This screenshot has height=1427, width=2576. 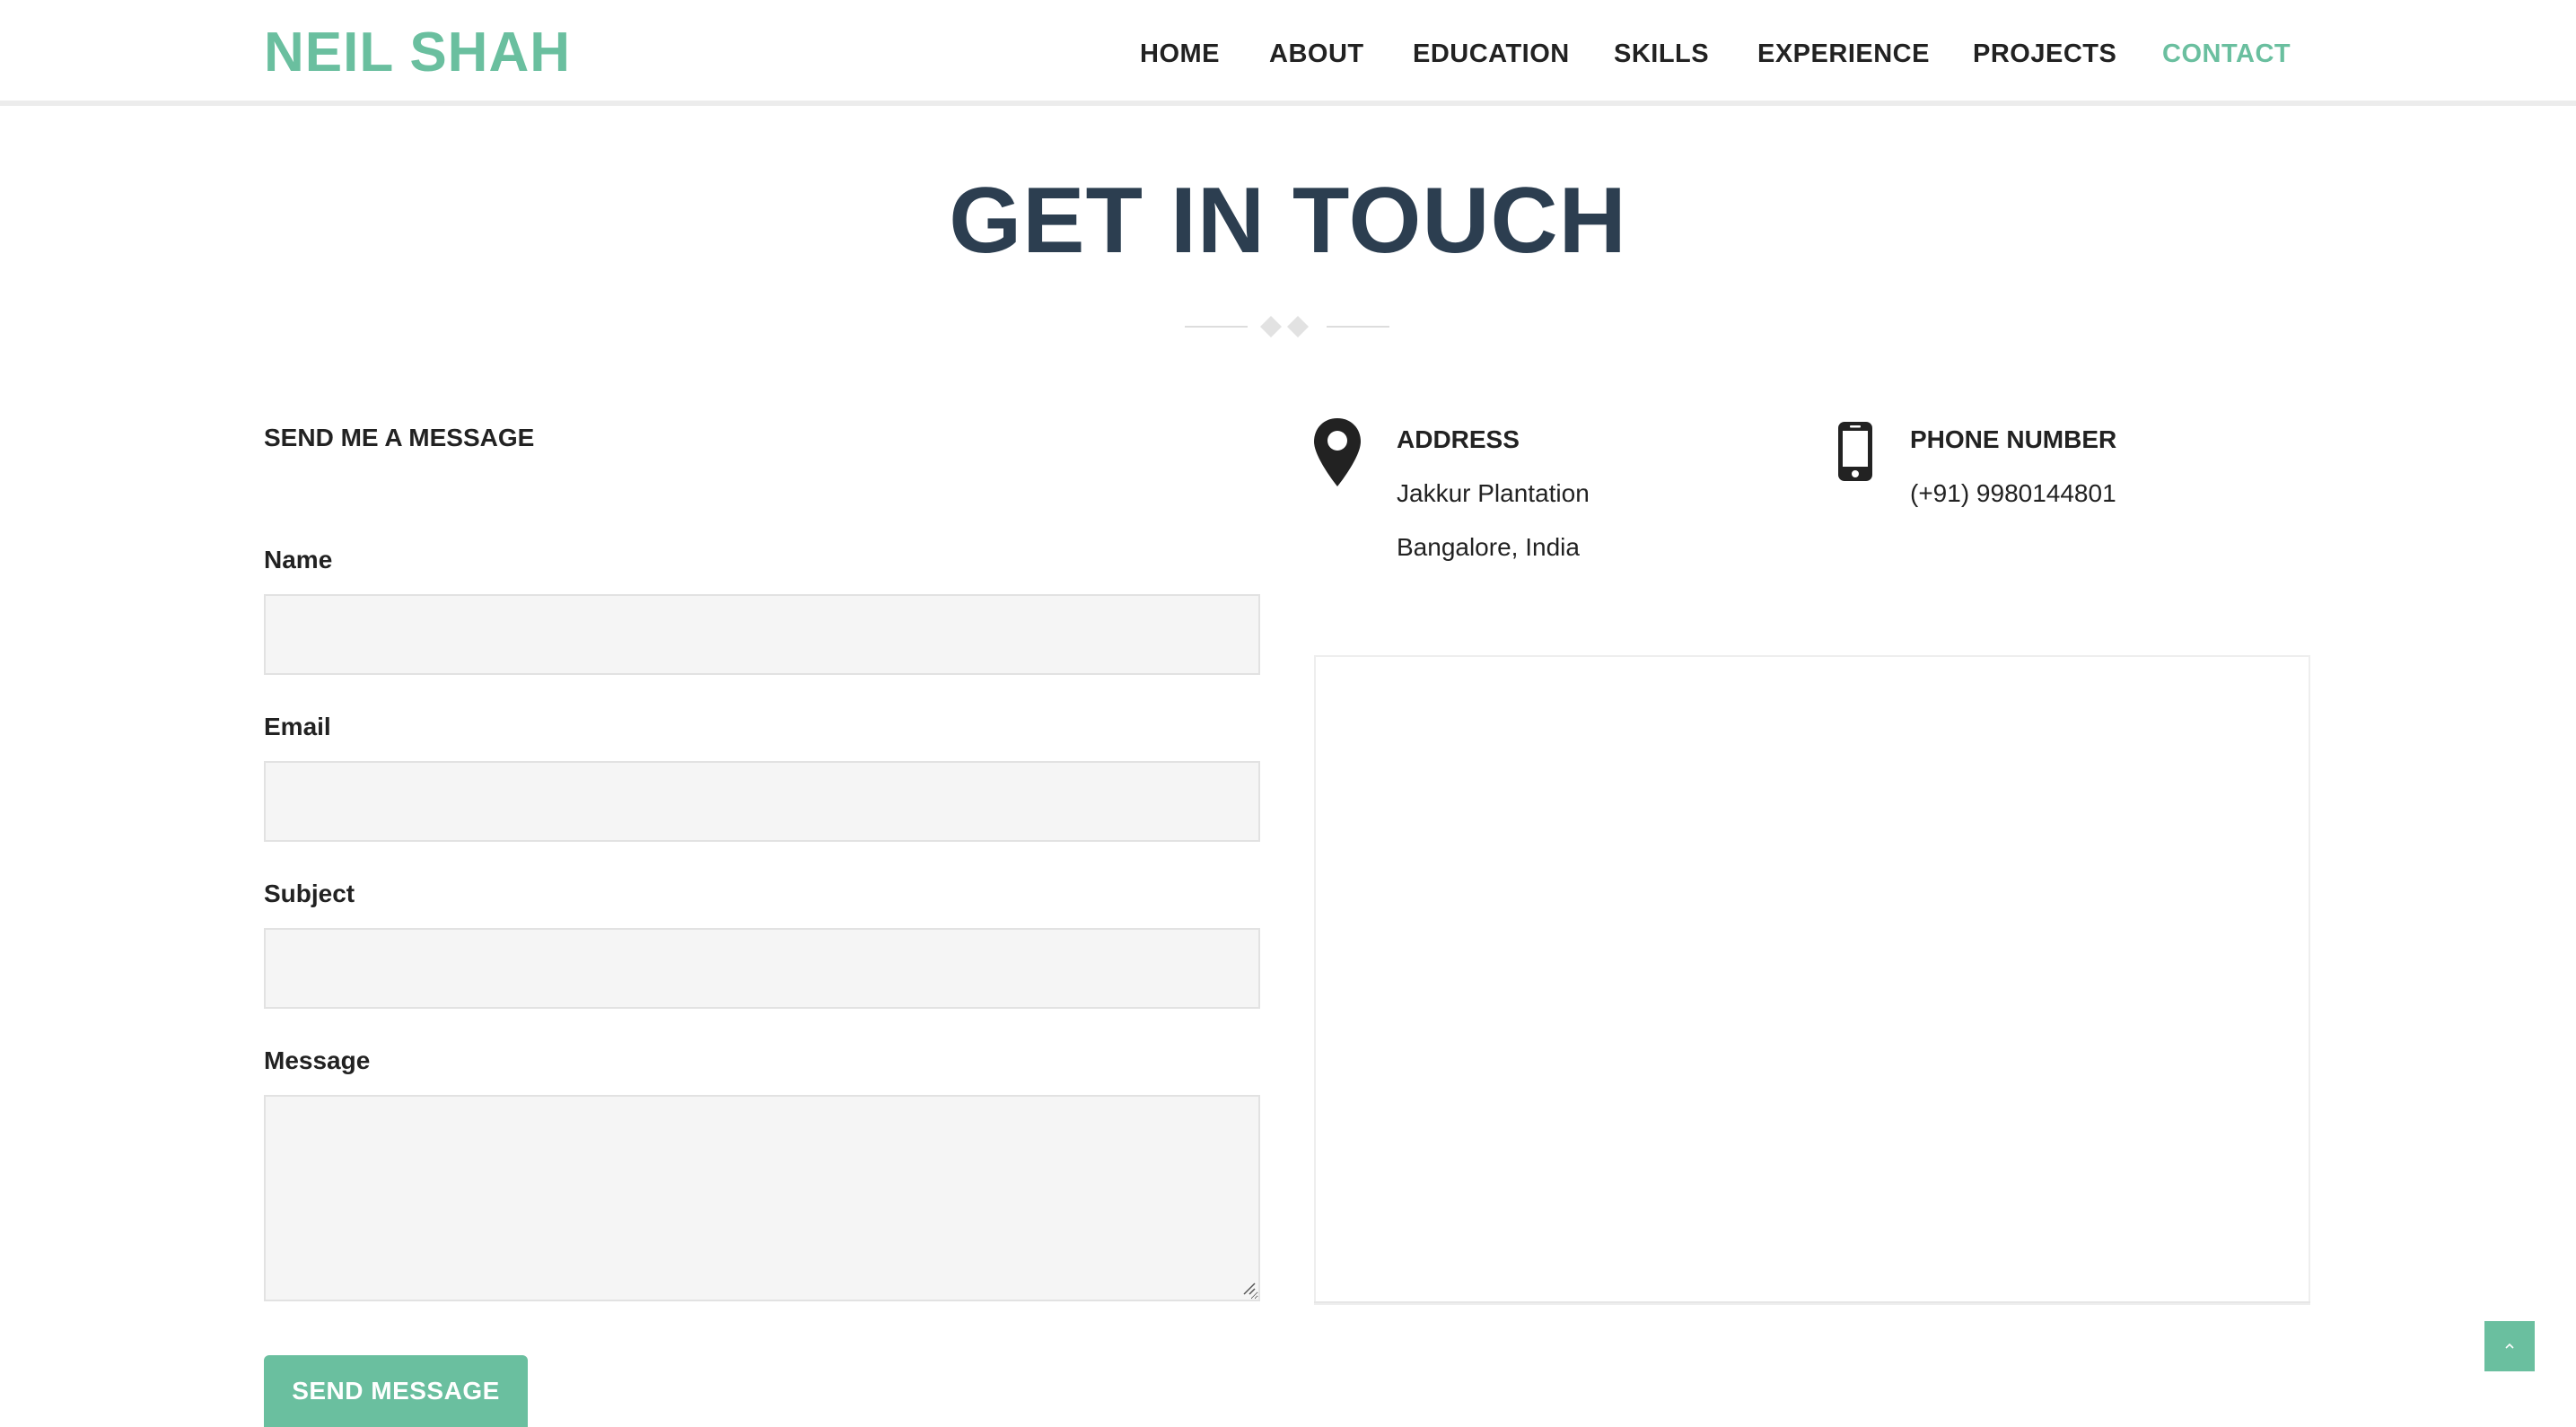 I want to click on subject-label: Subject, so click(x=309, y=894).